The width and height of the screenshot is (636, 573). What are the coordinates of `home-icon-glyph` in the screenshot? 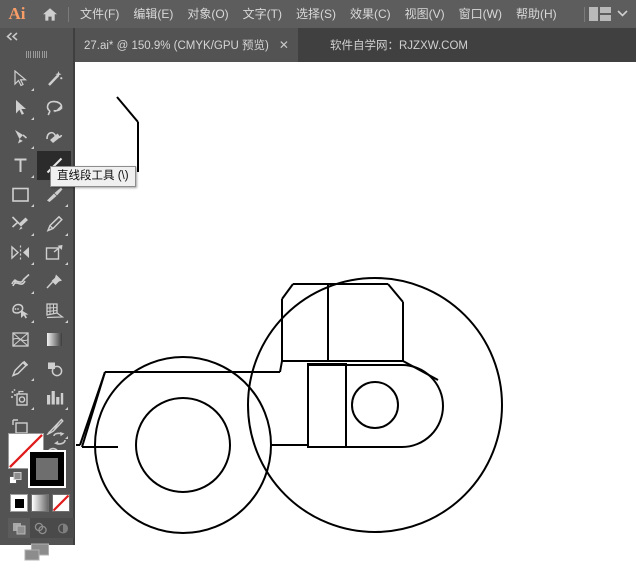 It's located at (50, 14).